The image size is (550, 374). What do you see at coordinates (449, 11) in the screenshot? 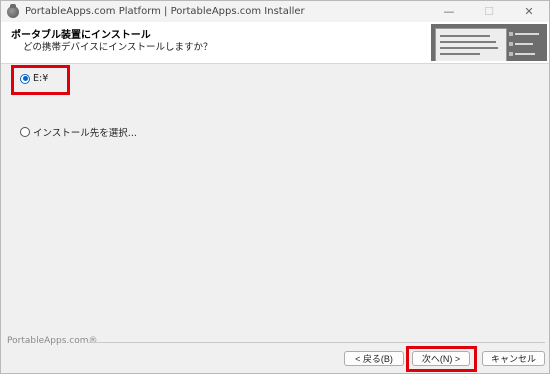
I see `minimize-icon: —` at bounding box center [449, 11].